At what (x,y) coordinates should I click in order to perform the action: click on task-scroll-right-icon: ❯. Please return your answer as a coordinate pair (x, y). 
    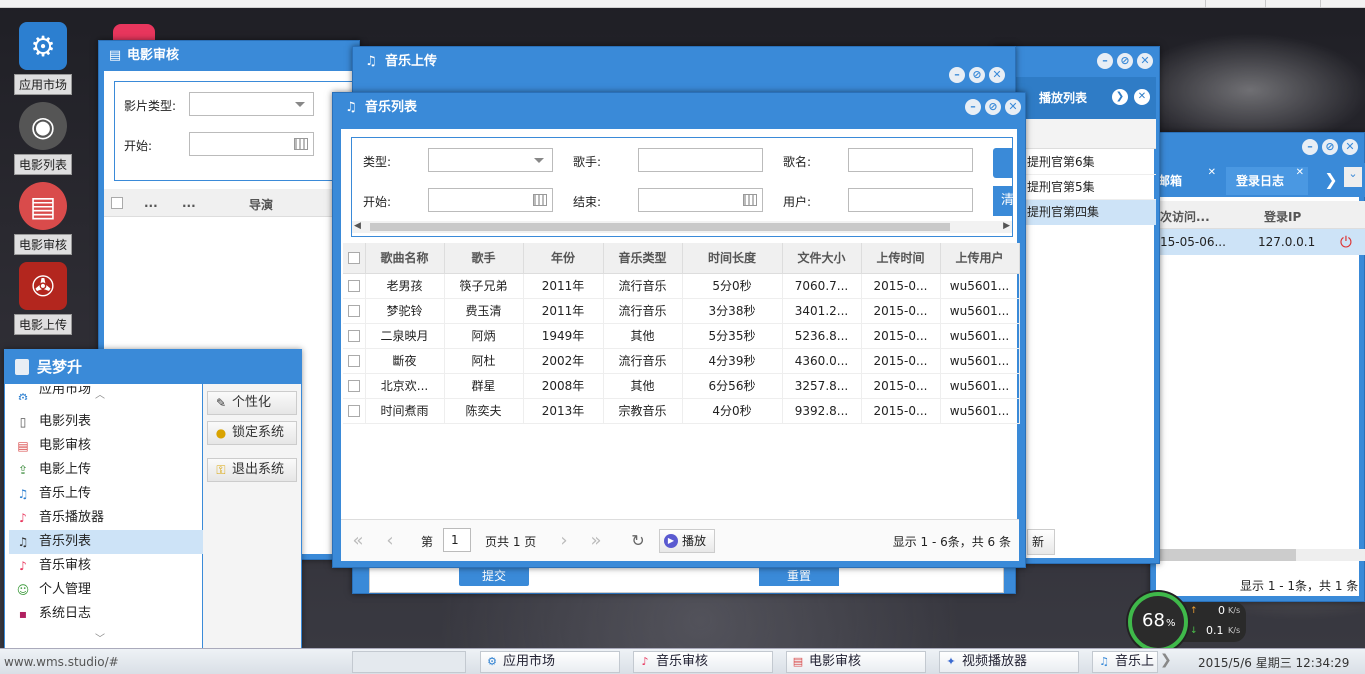
    Looking at the image, I should click on (1166, 660).